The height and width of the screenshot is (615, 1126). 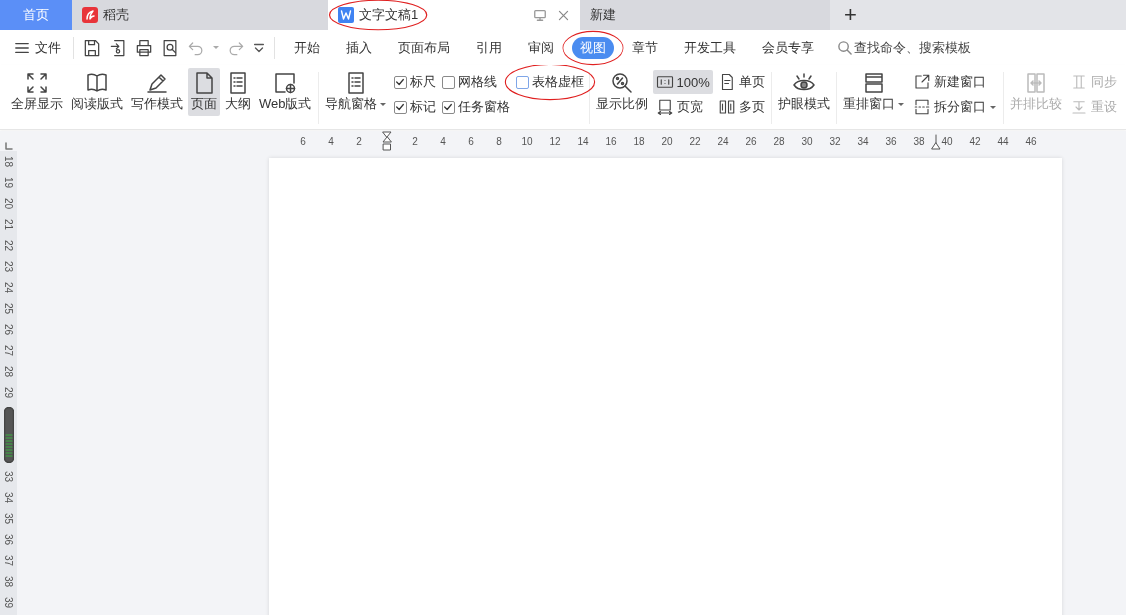 What do you see at coordinates (621, 92) in the screenshot?
I see `ribbon-button: 显示比例` at bounding box center [621, 92].